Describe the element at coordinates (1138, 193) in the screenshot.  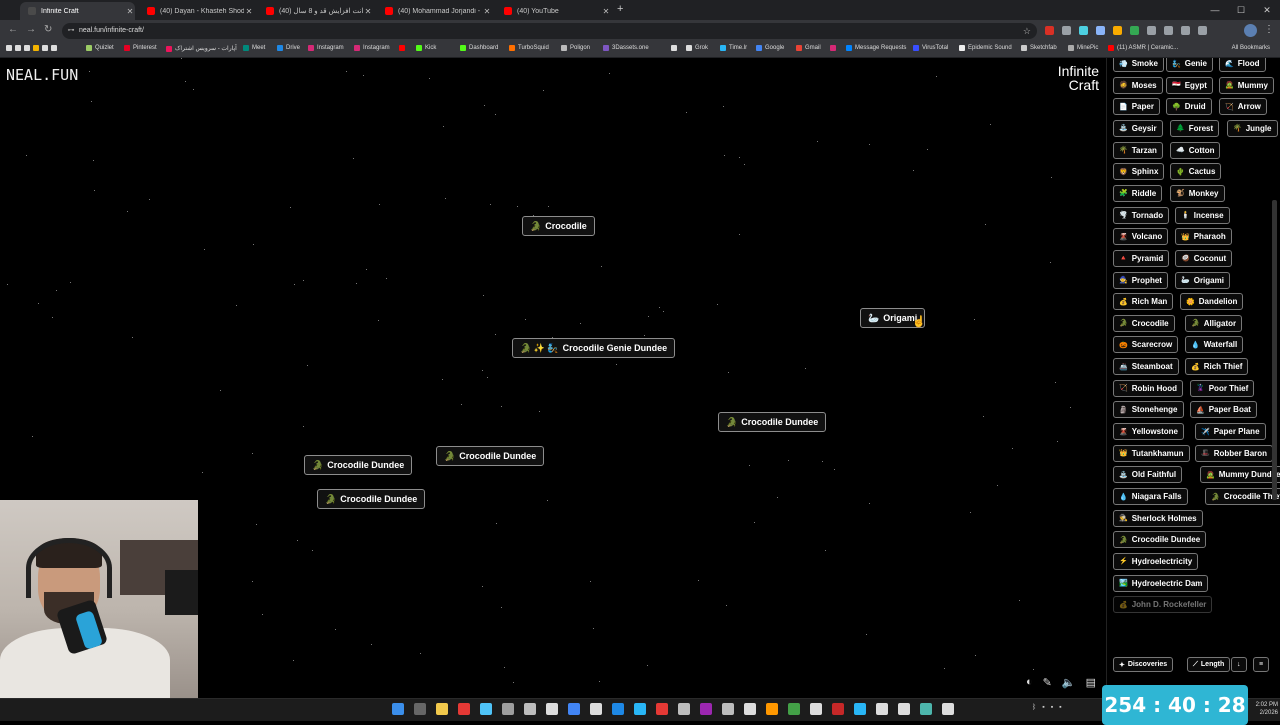
I see `sidebar-item: 🧩 Riddle` at that location.